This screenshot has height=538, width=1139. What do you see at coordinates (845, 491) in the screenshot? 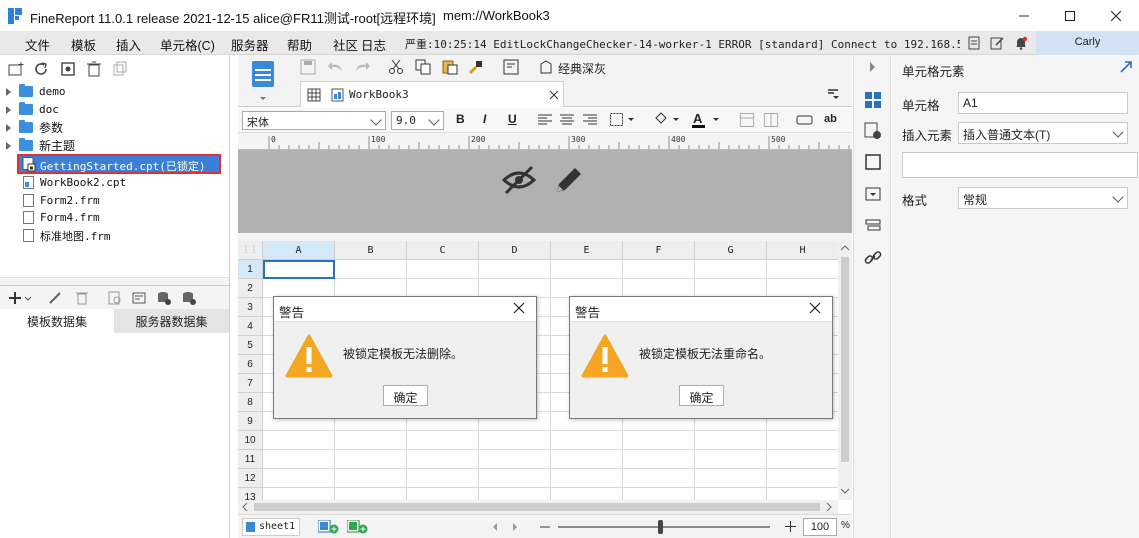
I see `scroll-down-icon` at bounding box center [845, 491].